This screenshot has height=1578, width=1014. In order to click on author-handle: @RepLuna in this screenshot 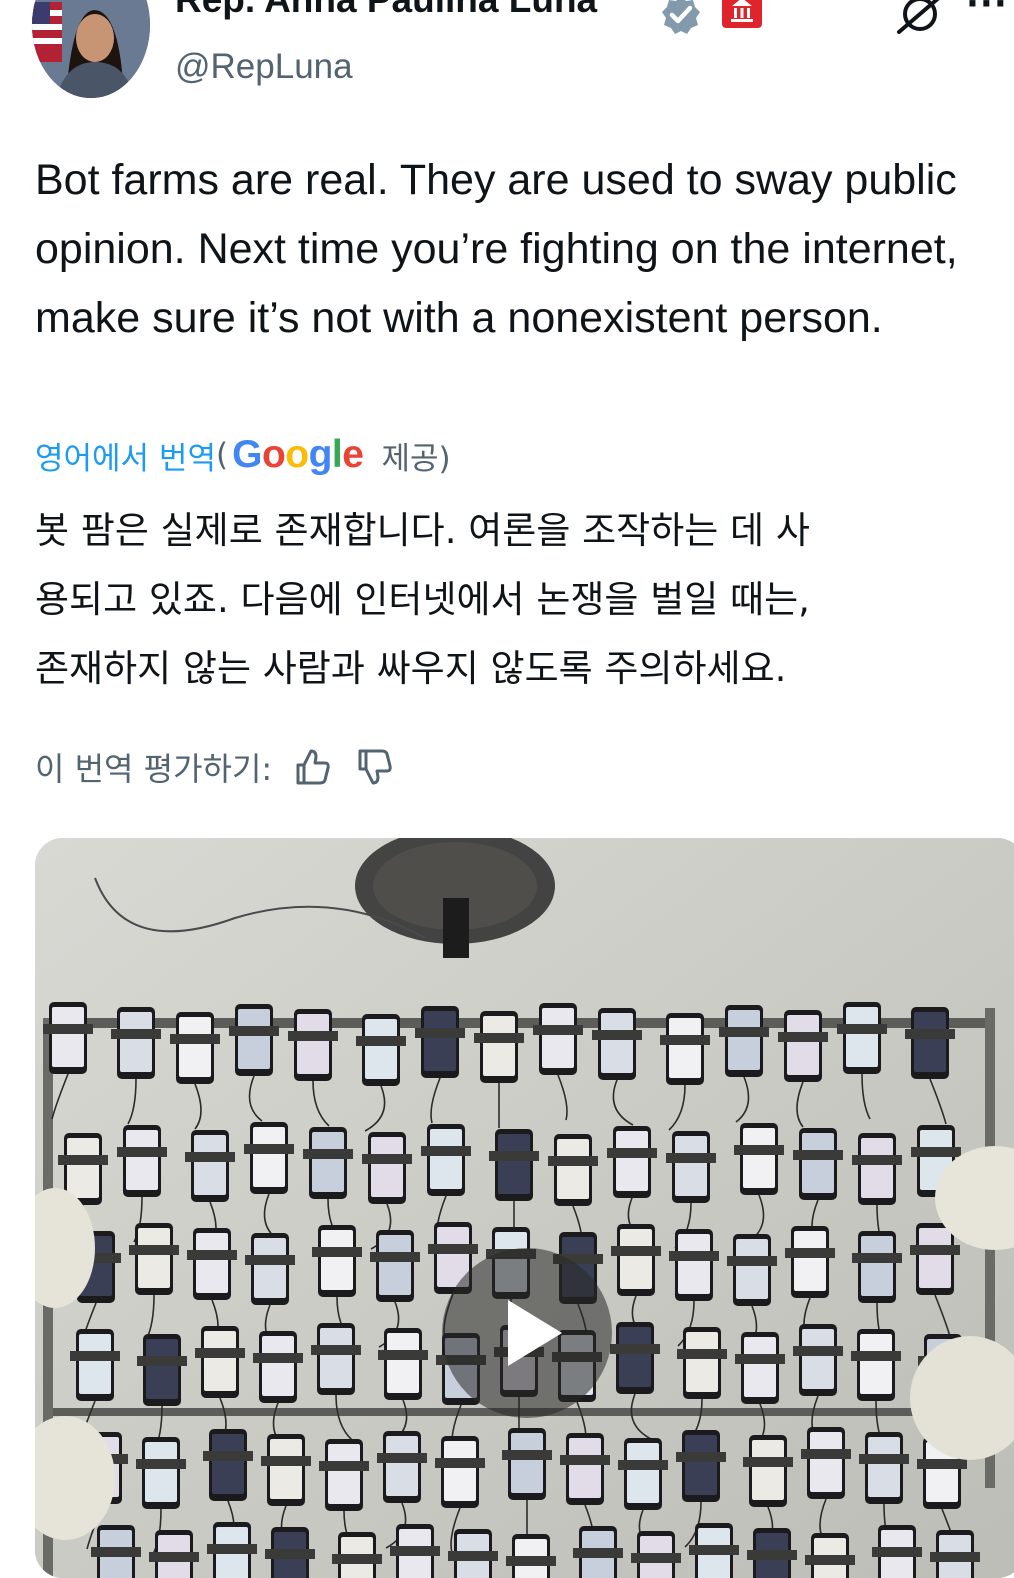, I will do `click(264, 67)`.